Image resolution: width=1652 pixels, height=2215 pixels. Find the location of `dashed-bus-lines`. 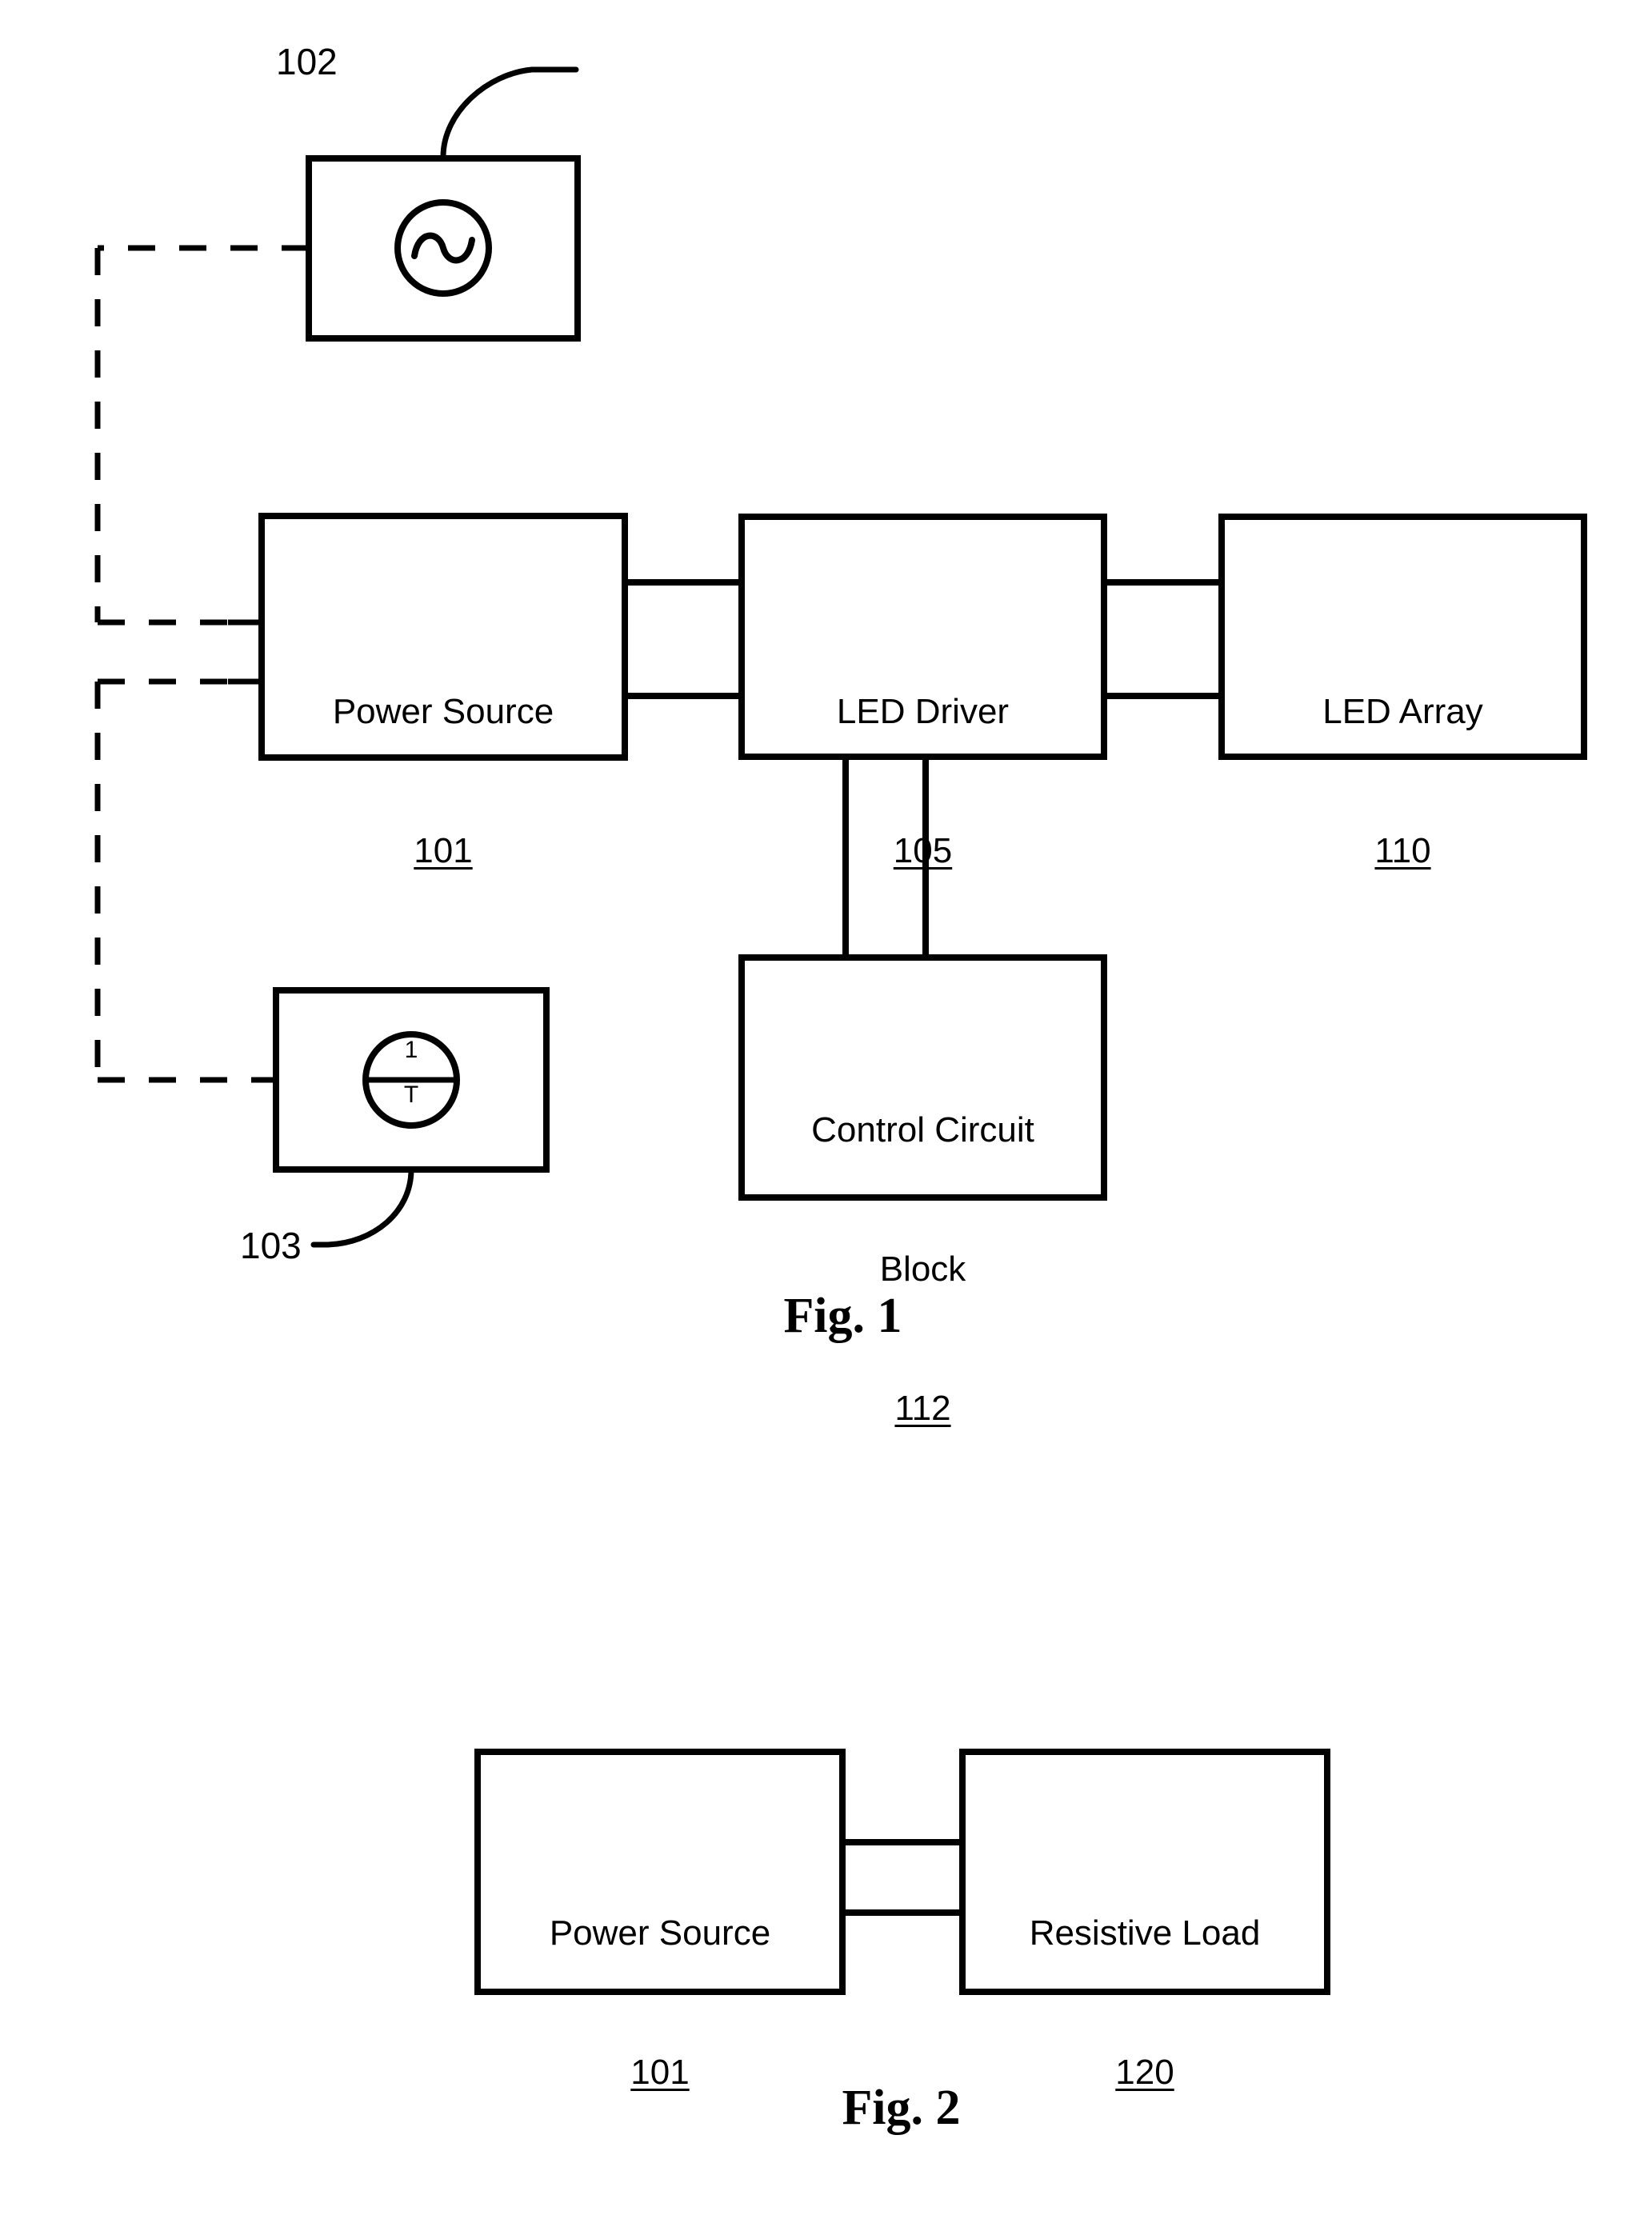

dashed-bus-lines is located at coordinates (201, 664).